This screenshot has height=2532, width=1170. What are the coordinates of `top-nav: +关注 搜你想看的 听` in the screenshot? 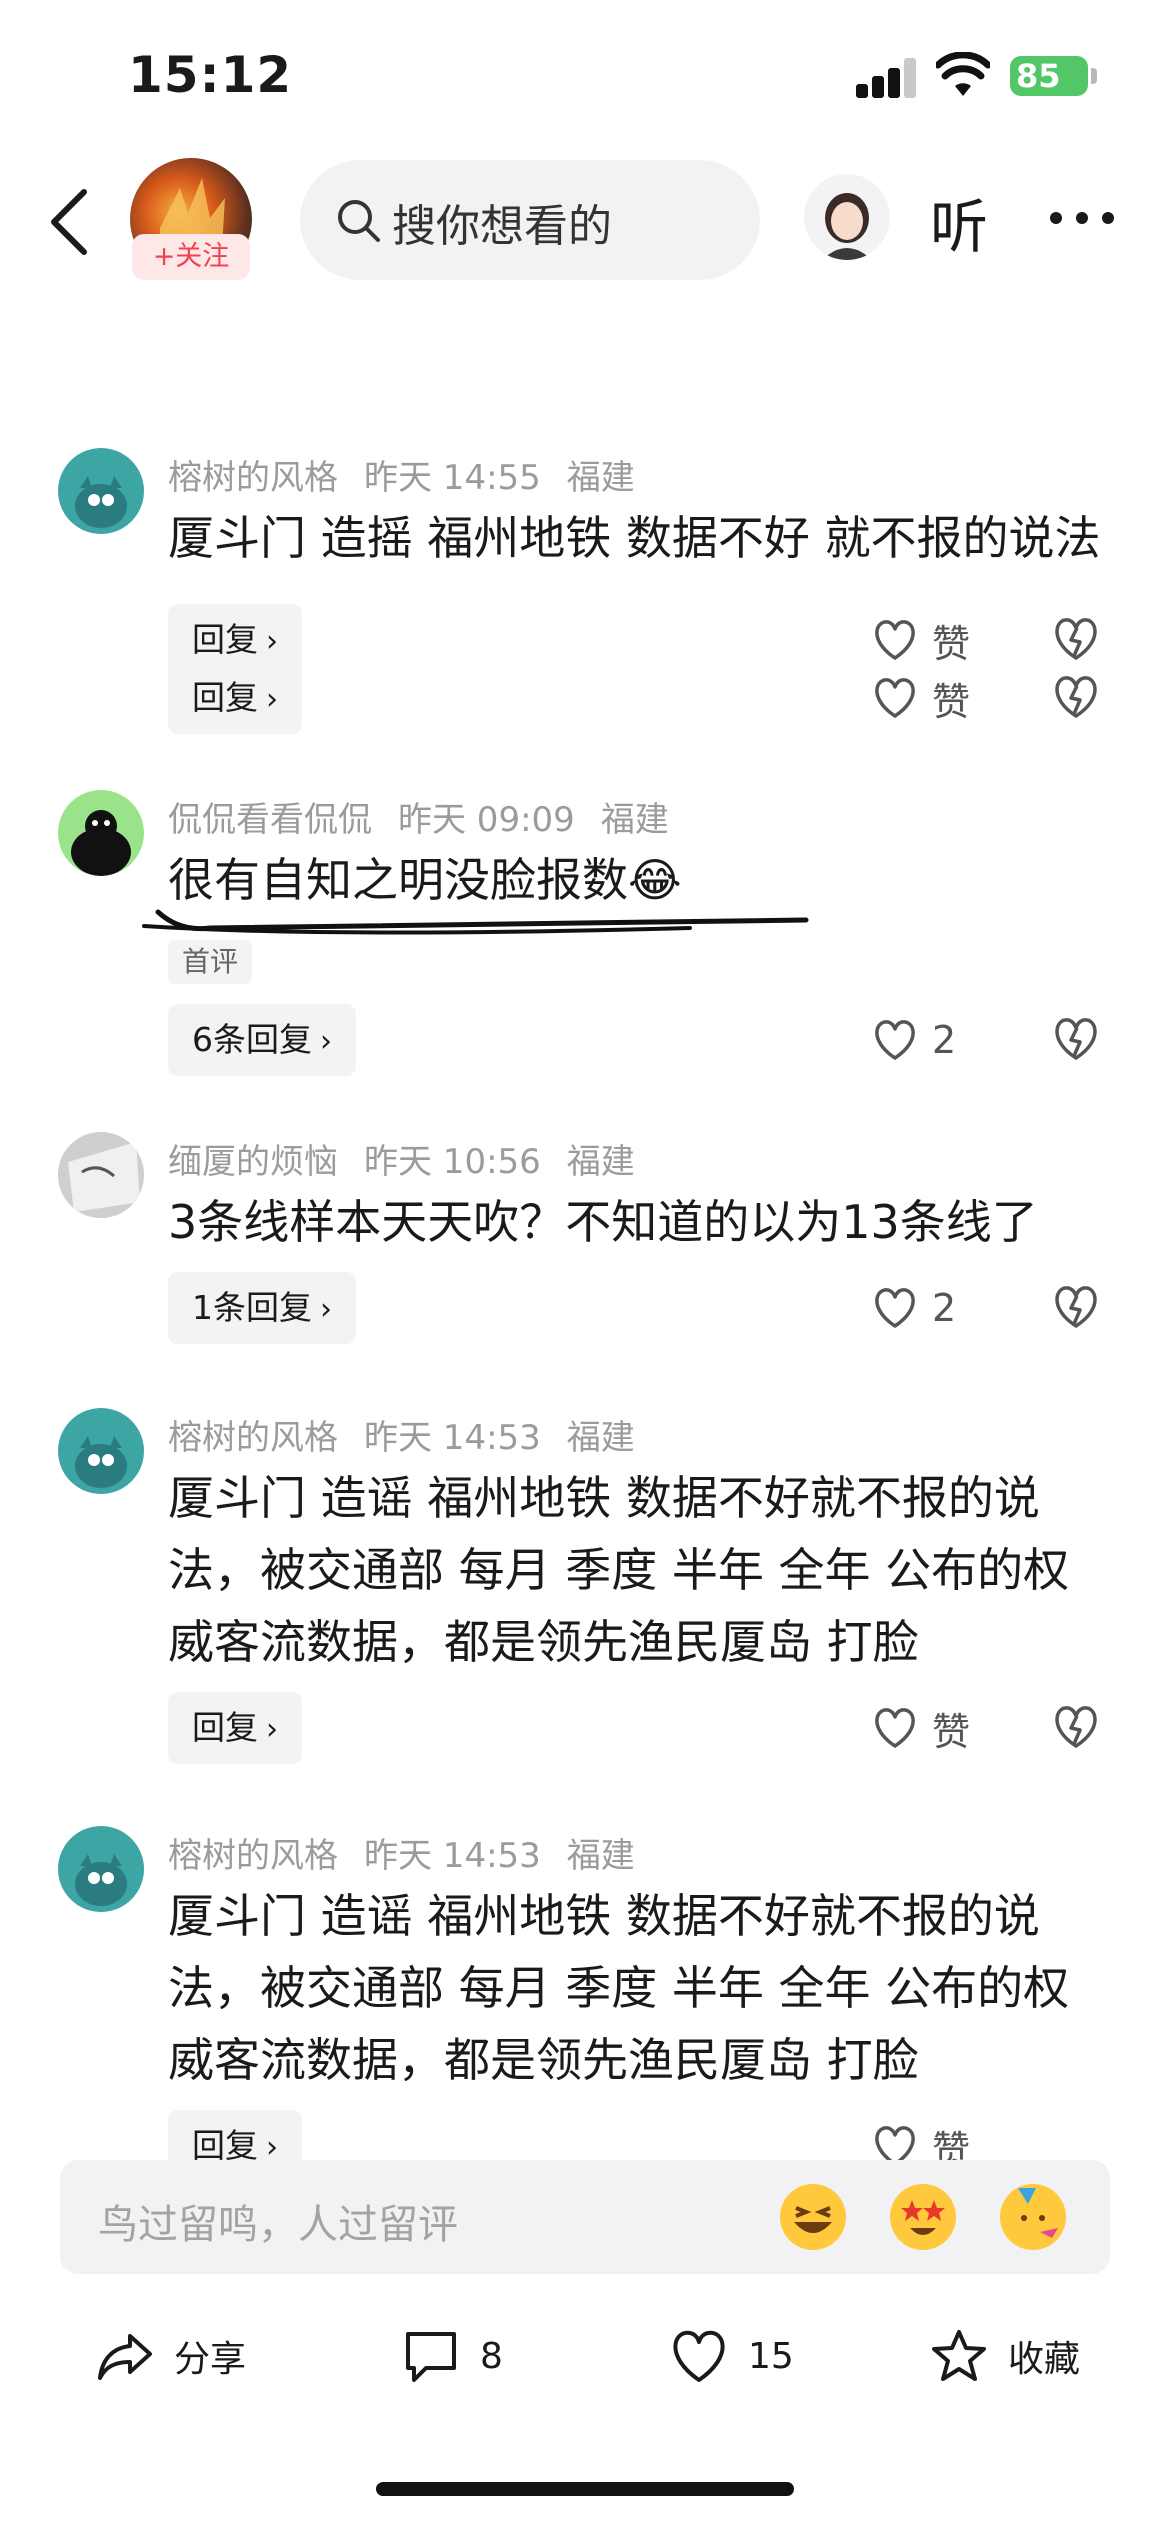 It's located at (585, 220).